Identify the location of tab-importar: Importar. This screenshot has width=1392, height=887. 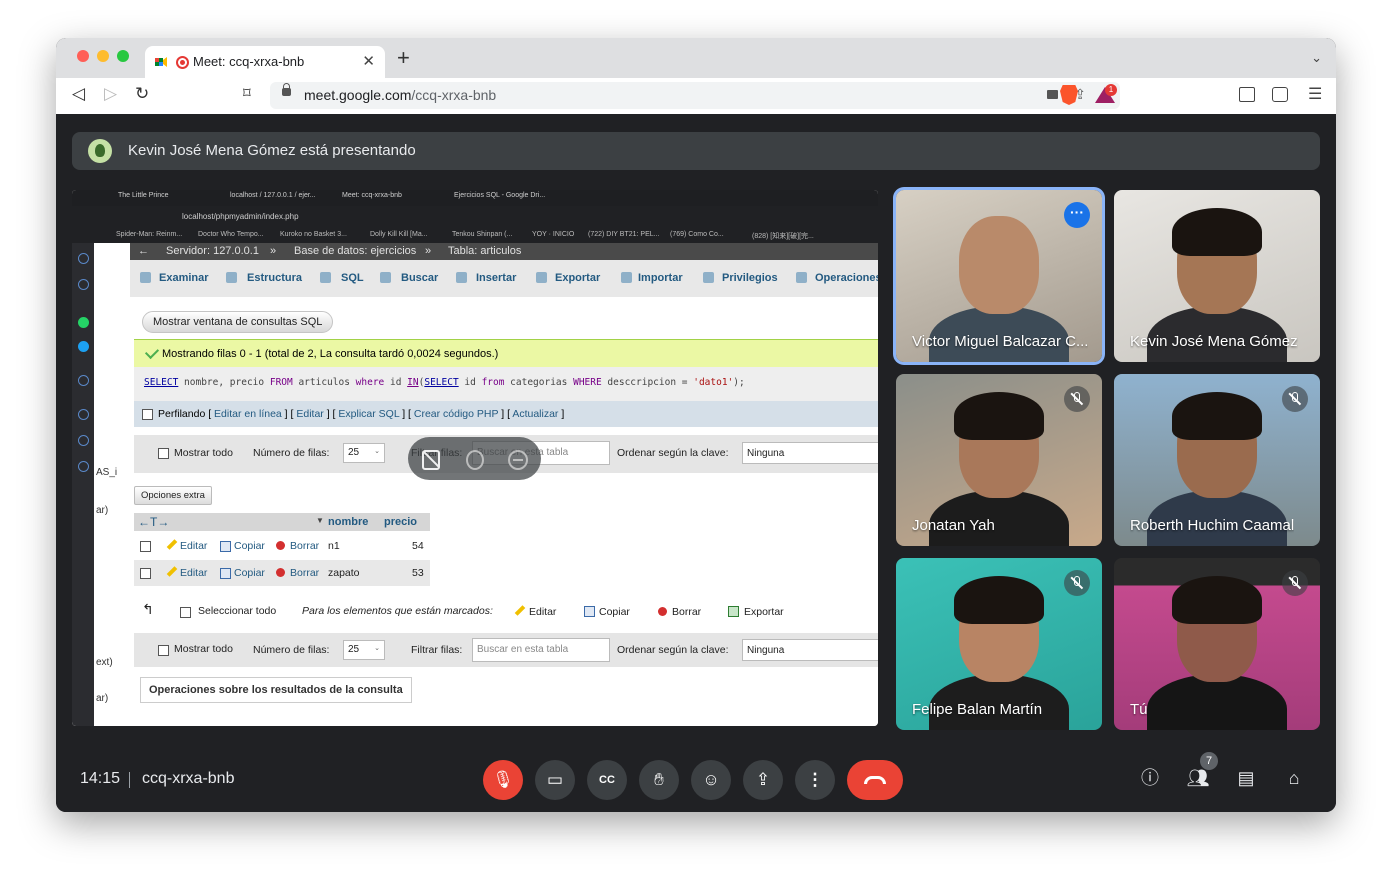
(660, 278).